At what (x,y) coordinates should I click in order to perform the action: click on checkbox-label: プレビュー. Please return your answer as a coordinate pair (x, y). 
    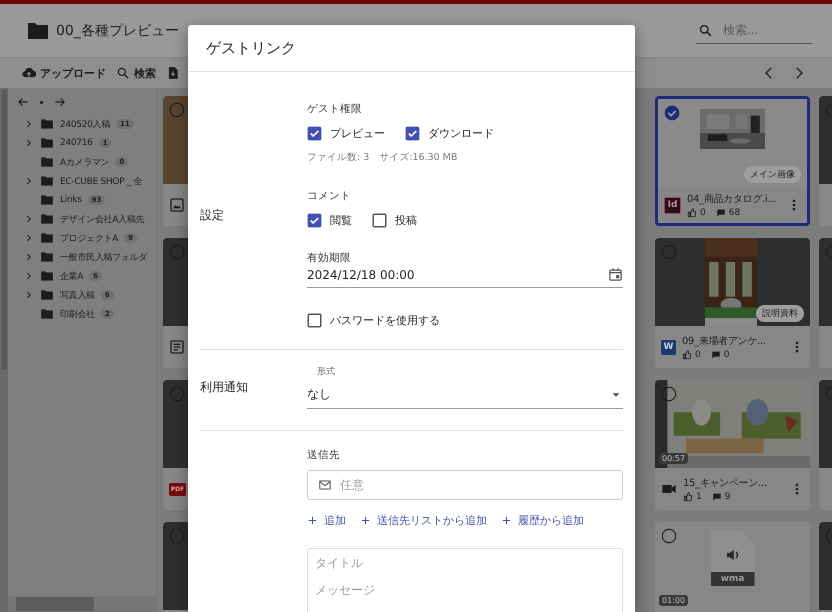
    Looking at the image, I should click on (357, 133).